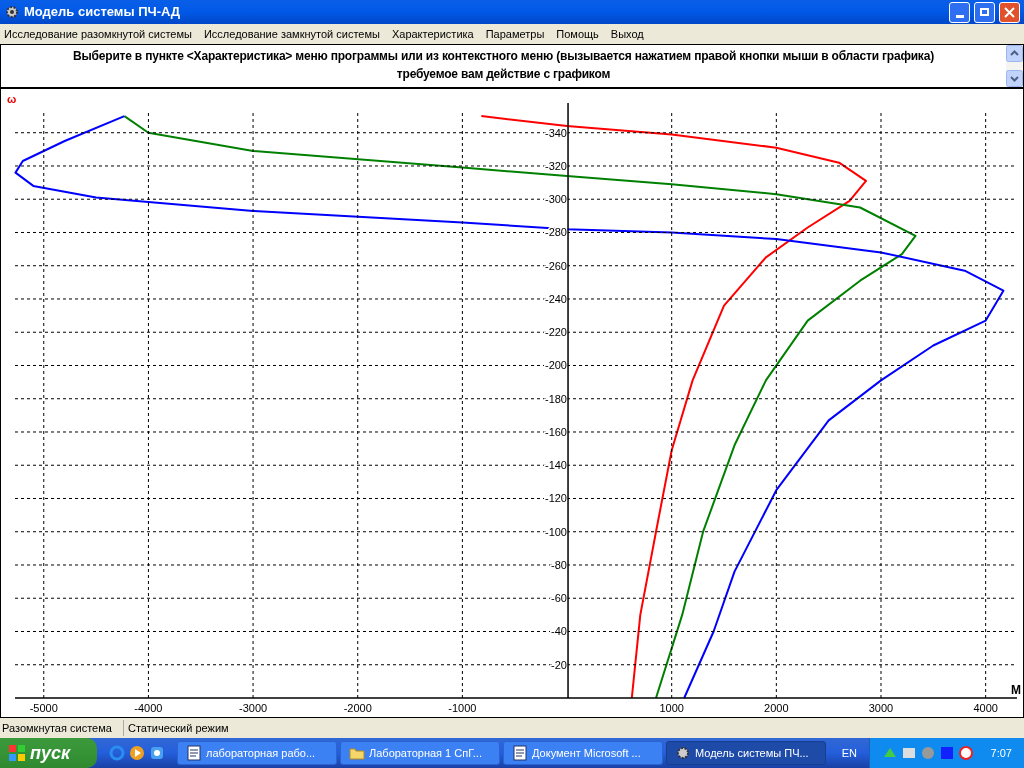 This screenshot has height=768, width=1024. Describe the element at coordinates (555, 332) in the screenshot. I see `y-tick-label: -220` at that location.